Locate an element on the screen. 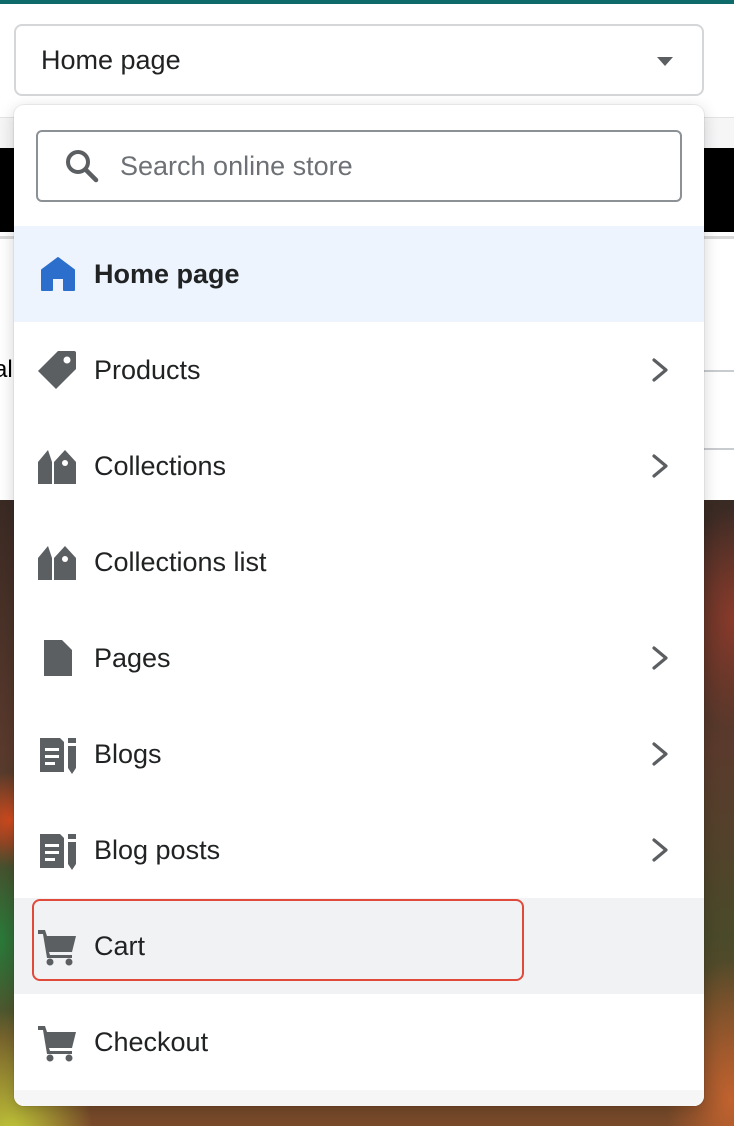 The image size is (734, 1126). search-field is located at coordinates (359, 166).